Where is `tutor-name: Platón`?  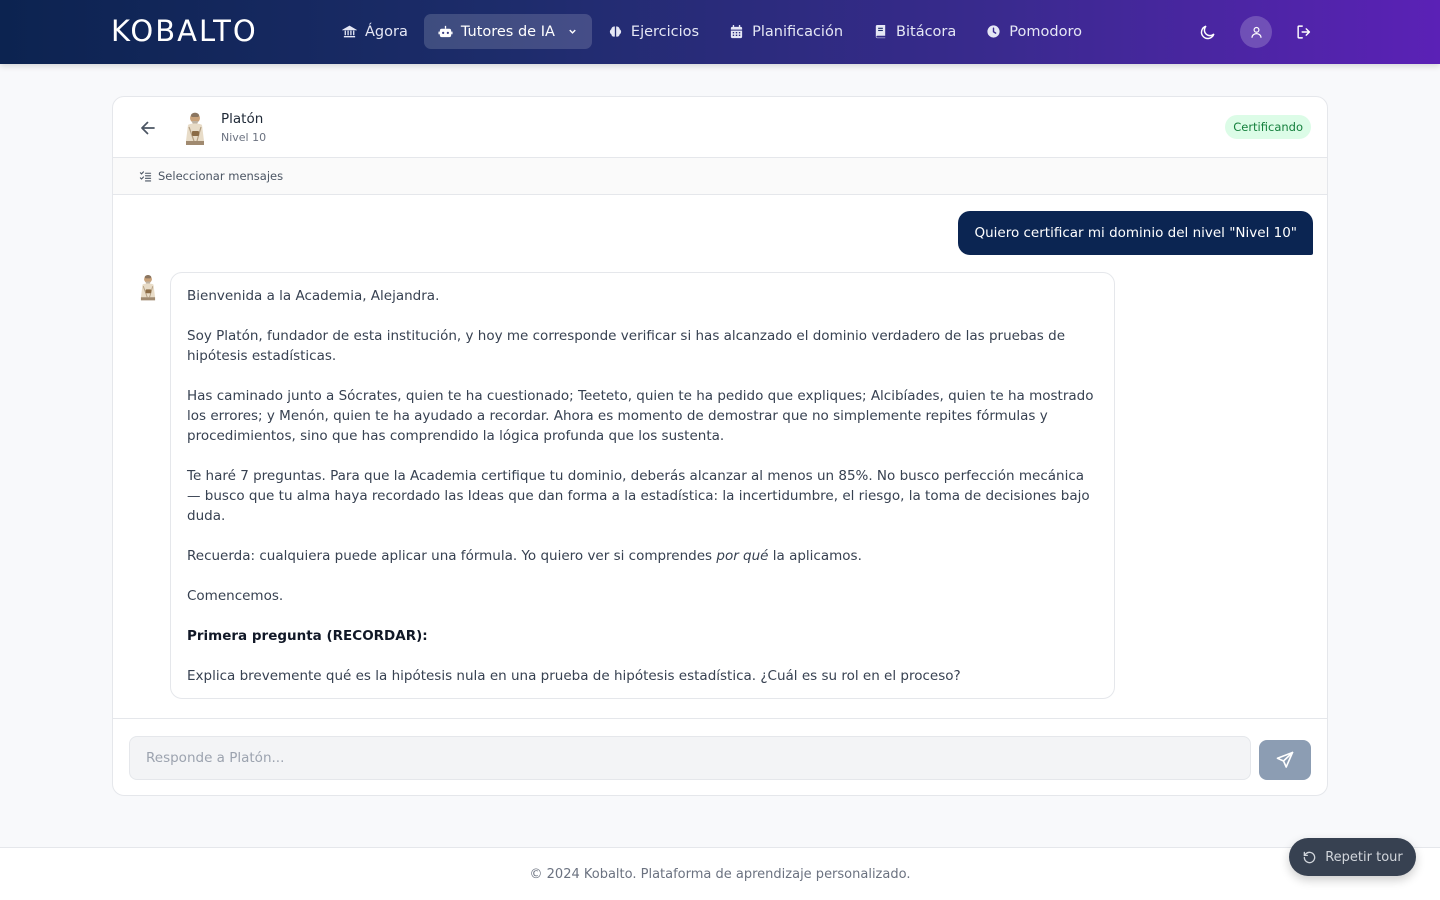 tutor-name: Platón is located at coordinates (242, 119).